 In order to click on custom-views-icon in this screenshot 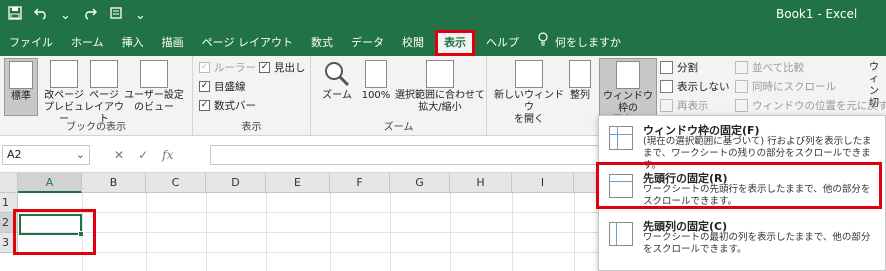, I will do `click(154, 74)`.